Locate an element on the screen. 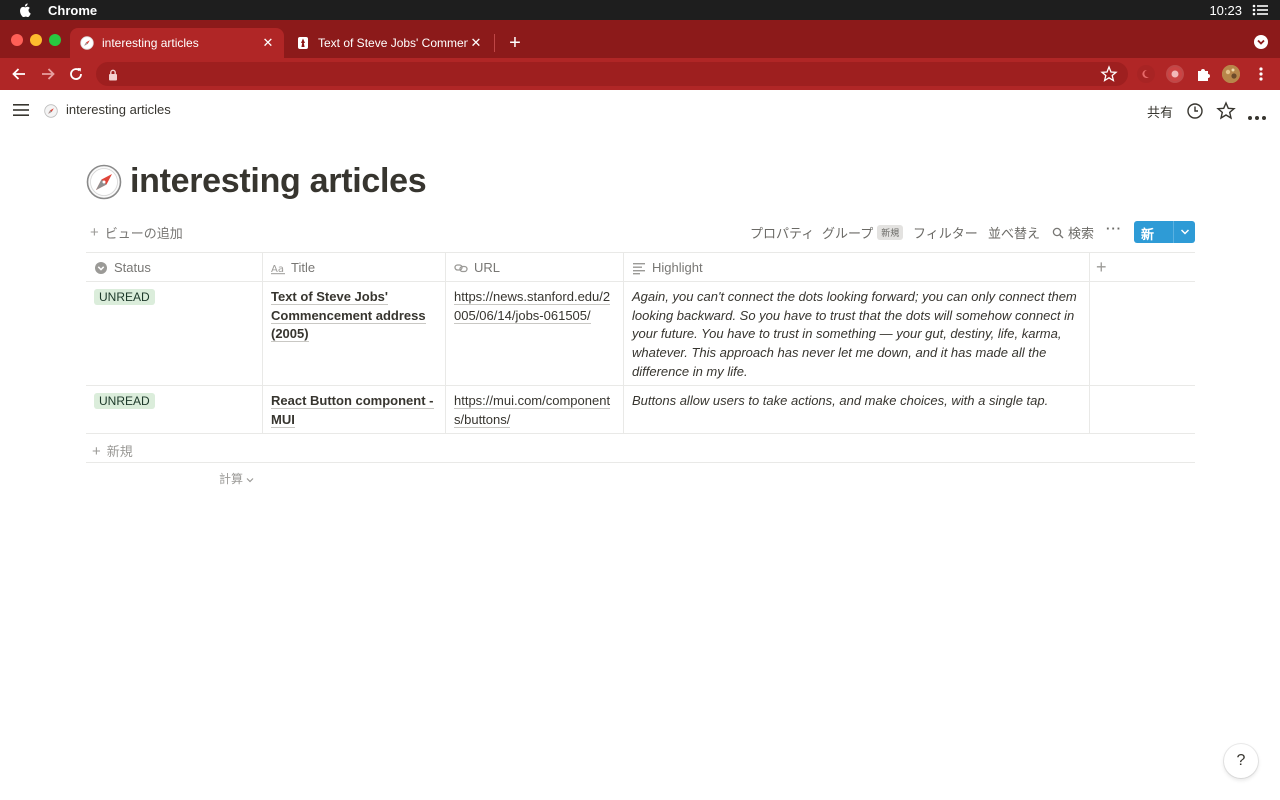 The width and height of the screenshot is (1280, 800). page-header: interesting articles is located at coordinates (256, 181).